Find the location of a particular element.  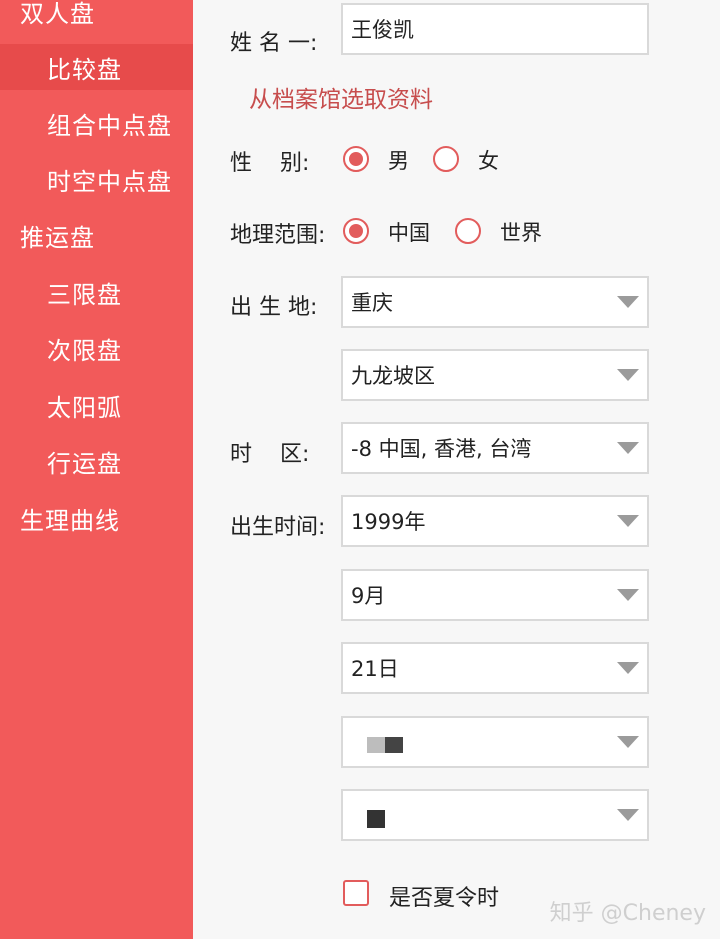

name-label: 姓 名 一: is located at coordinates (274, 43).